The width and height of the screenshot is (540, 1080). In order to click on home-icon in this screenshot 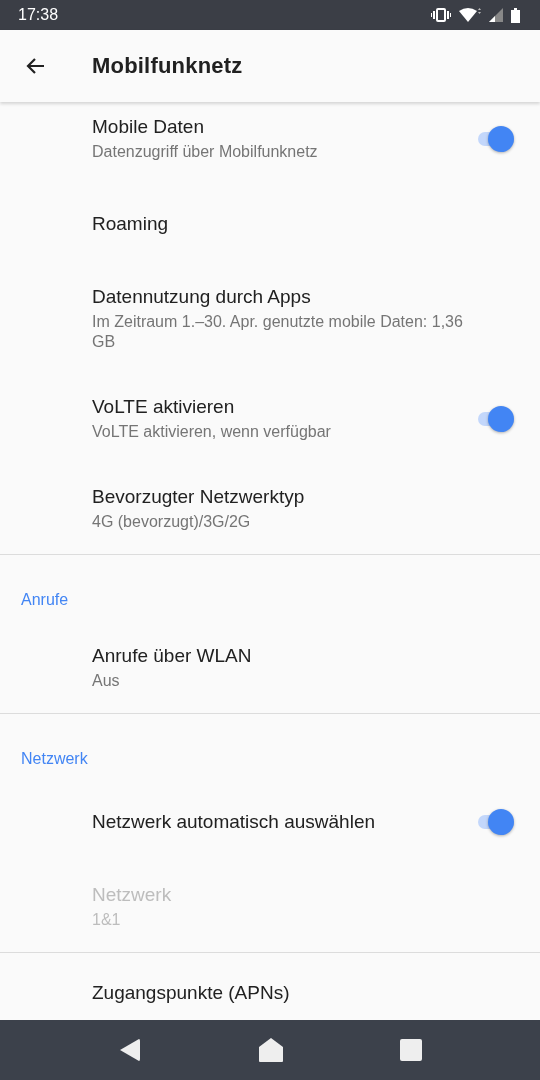, I will do `click(271, 1050)`.